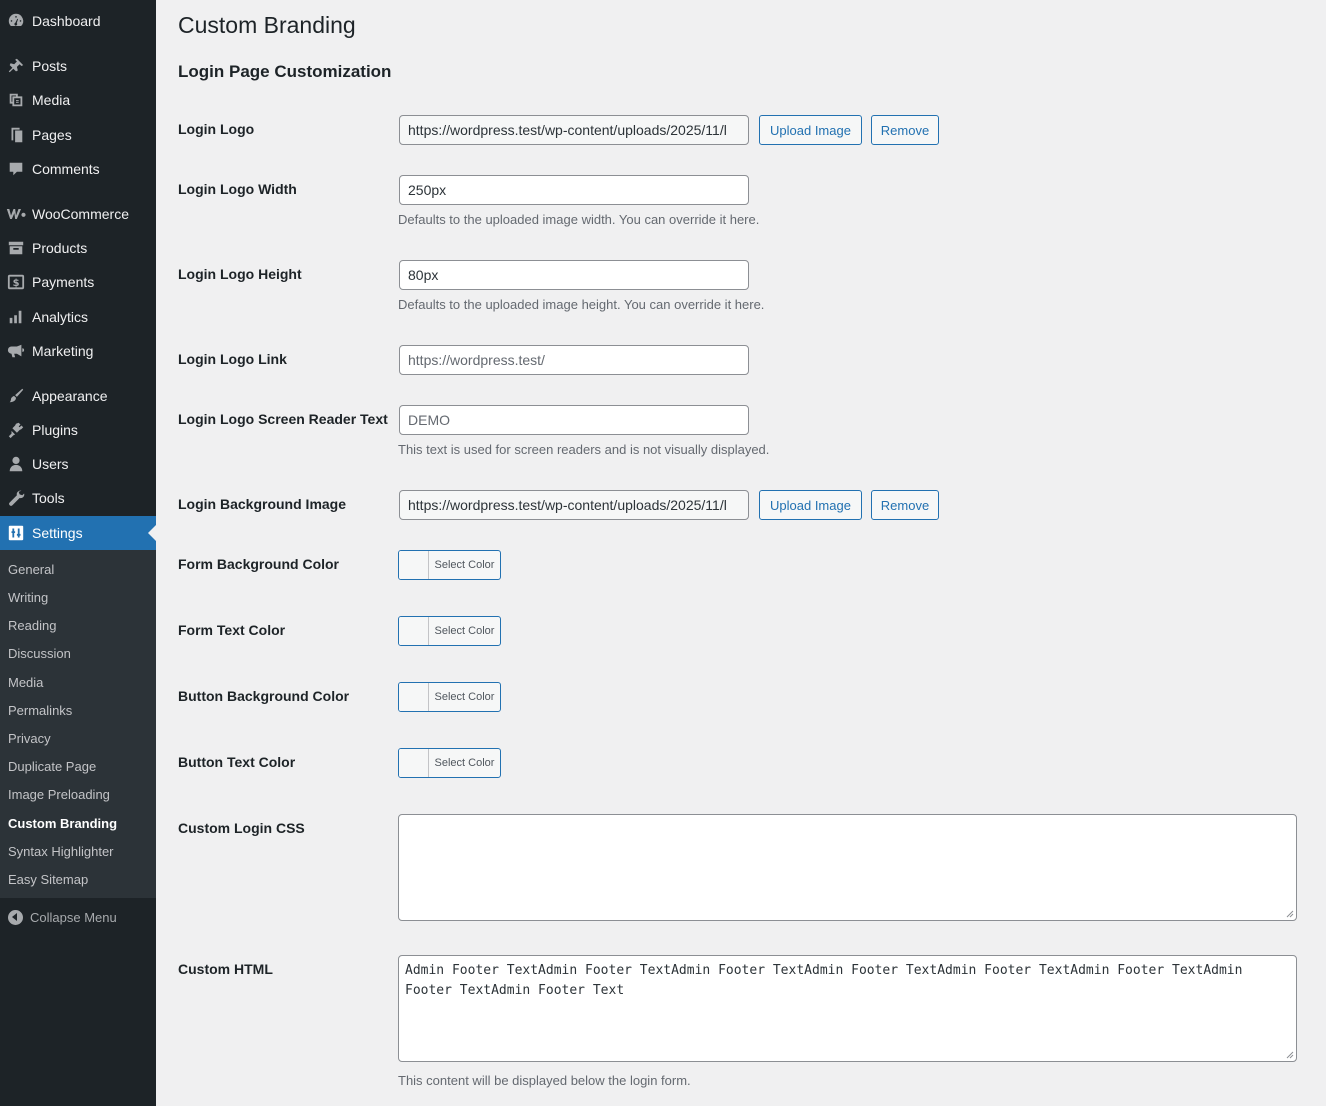 The image size is (1326, 1106). What do you see at coordinates (66, 169) in the screenshot?
I see `sidebar-item-label: Comments` at bounding box center [66, 169].